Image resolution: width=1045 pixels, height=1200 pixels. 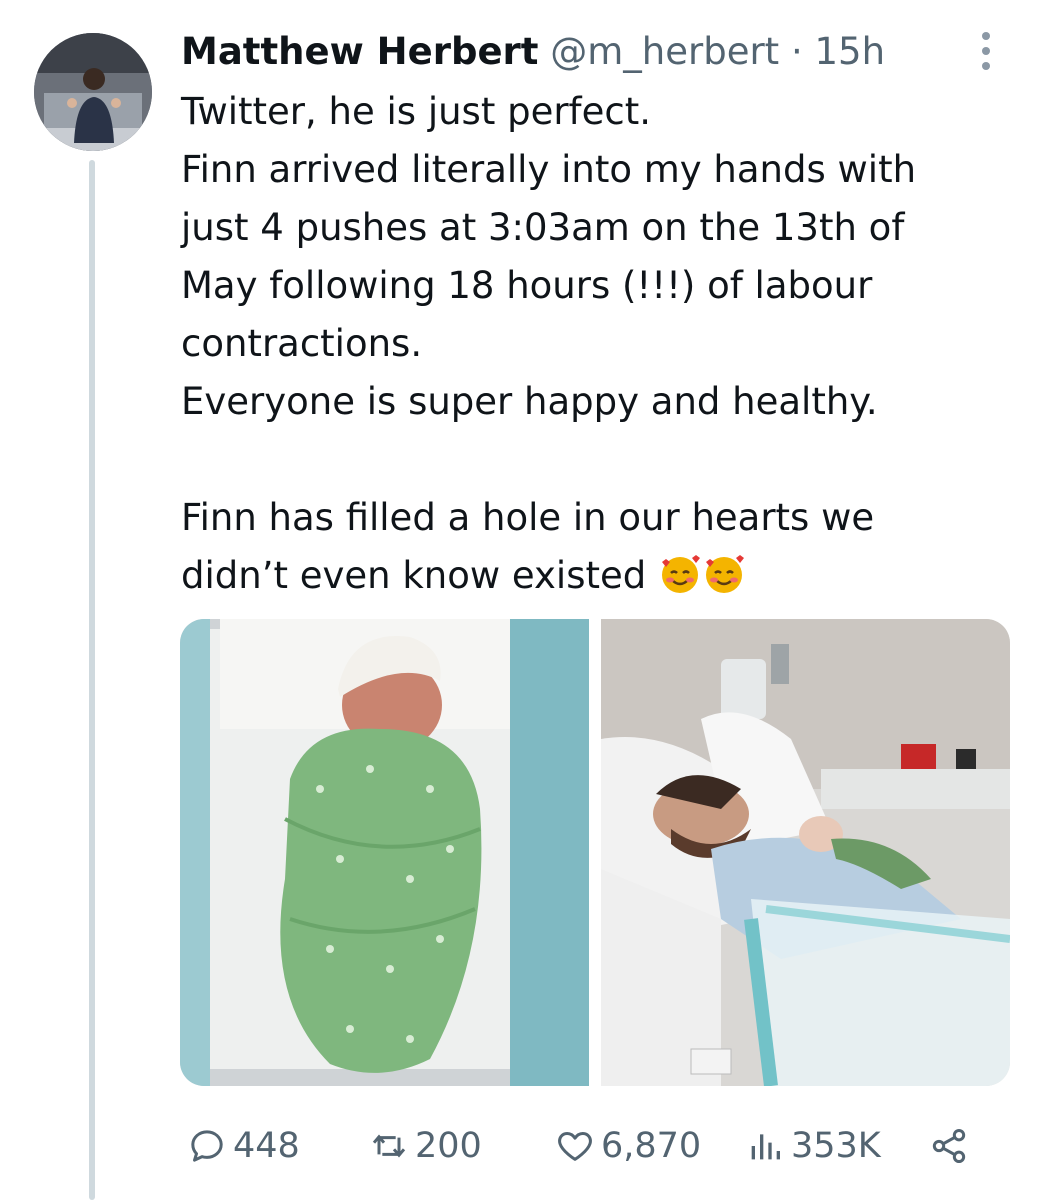 What do you see at coordinates (575, 1146) in the screenshot?
I see `heart-icon` at bounding box center [575, 1146].